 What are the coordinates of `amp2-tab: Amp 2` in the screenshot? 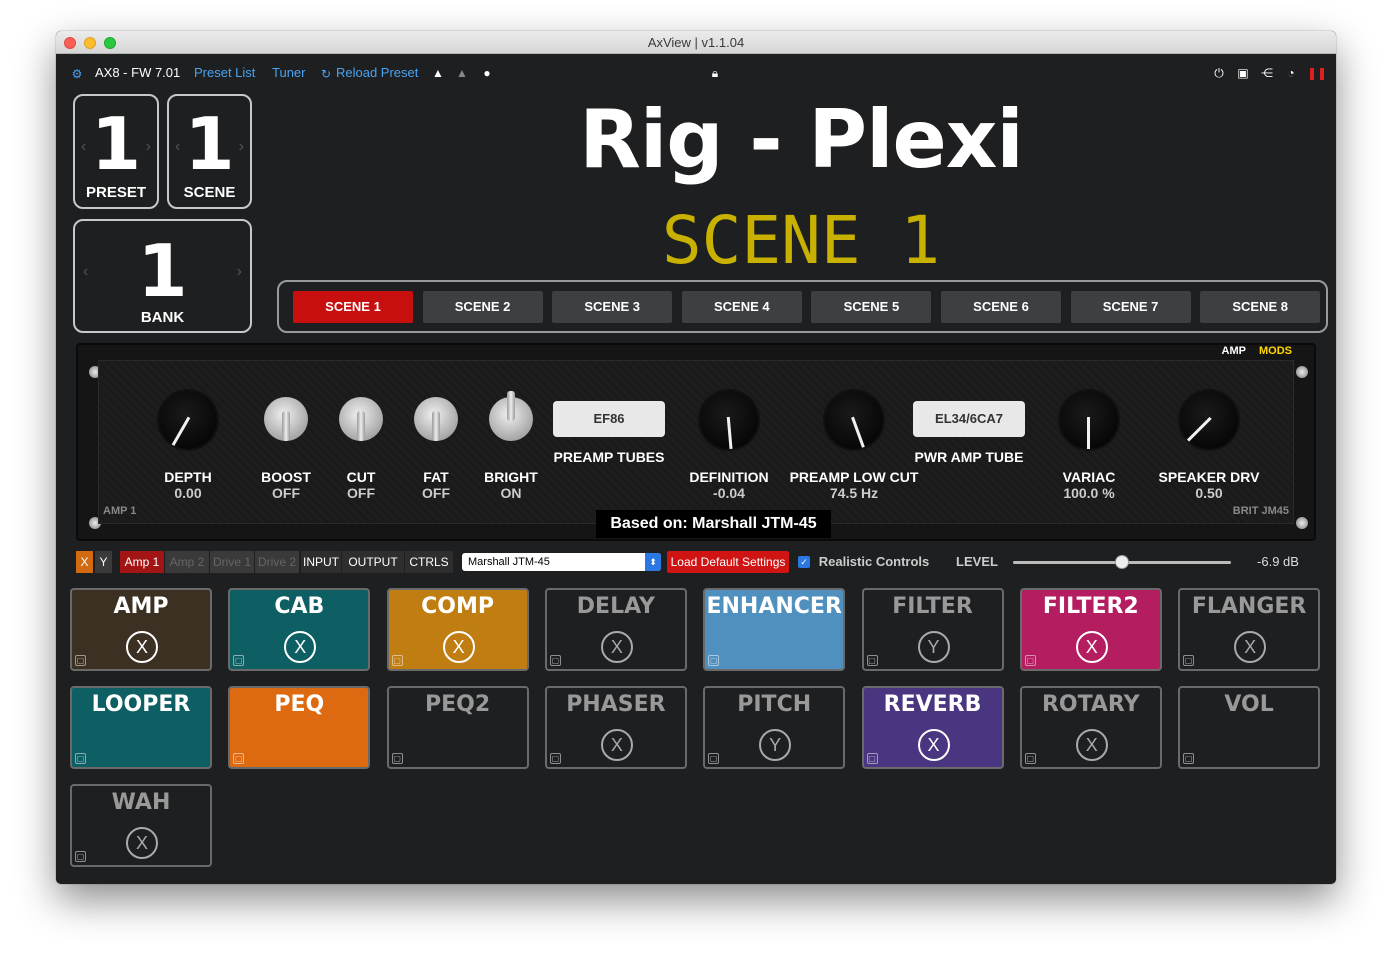 It's located at (187, 562).